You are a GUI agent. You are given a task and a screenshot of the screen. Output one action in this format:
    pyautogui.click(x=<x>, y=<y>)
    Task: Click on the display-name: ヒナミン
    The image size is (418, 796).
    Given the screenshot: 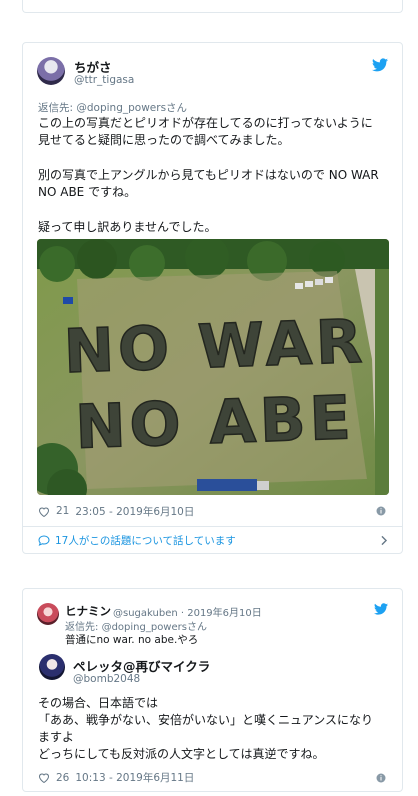 What is the action you would take?
    pyautogui.click(x=88, y=611)
    